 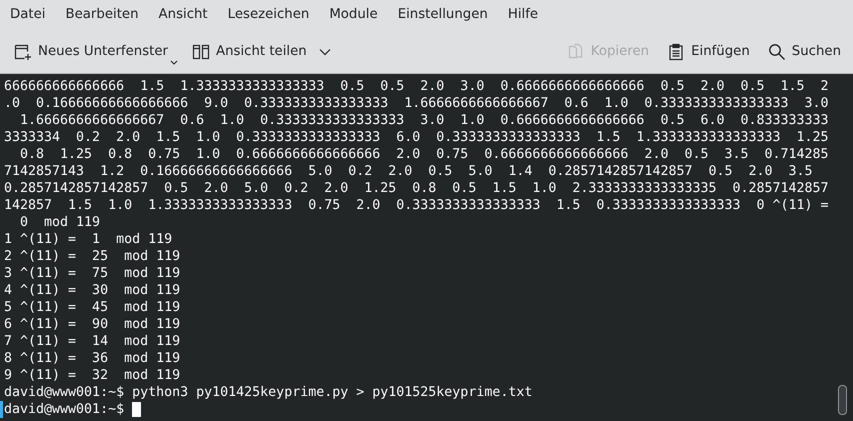 What do you see at coordinates (28, 15) in the screenshot?
I see `menu-item: Datei` at bounding box center [28, 15].